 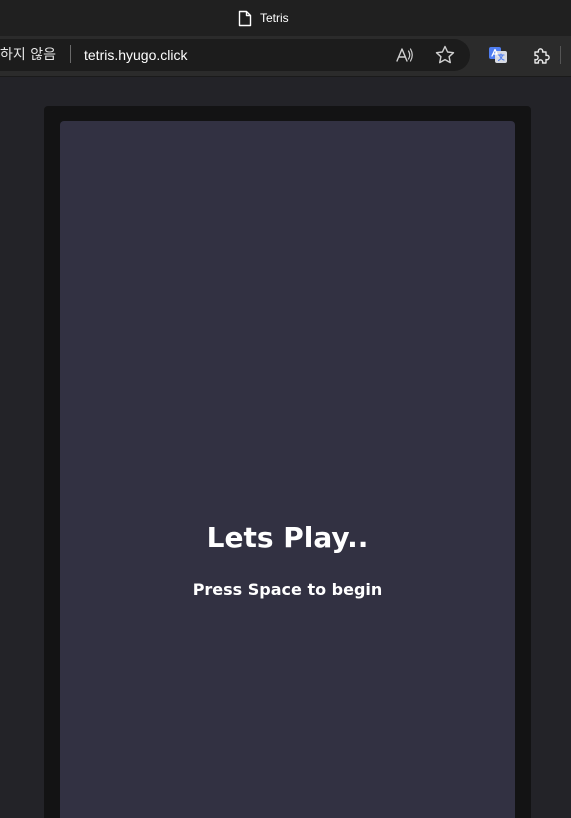 I want to click on document-icon, so click(x=245, y=18).